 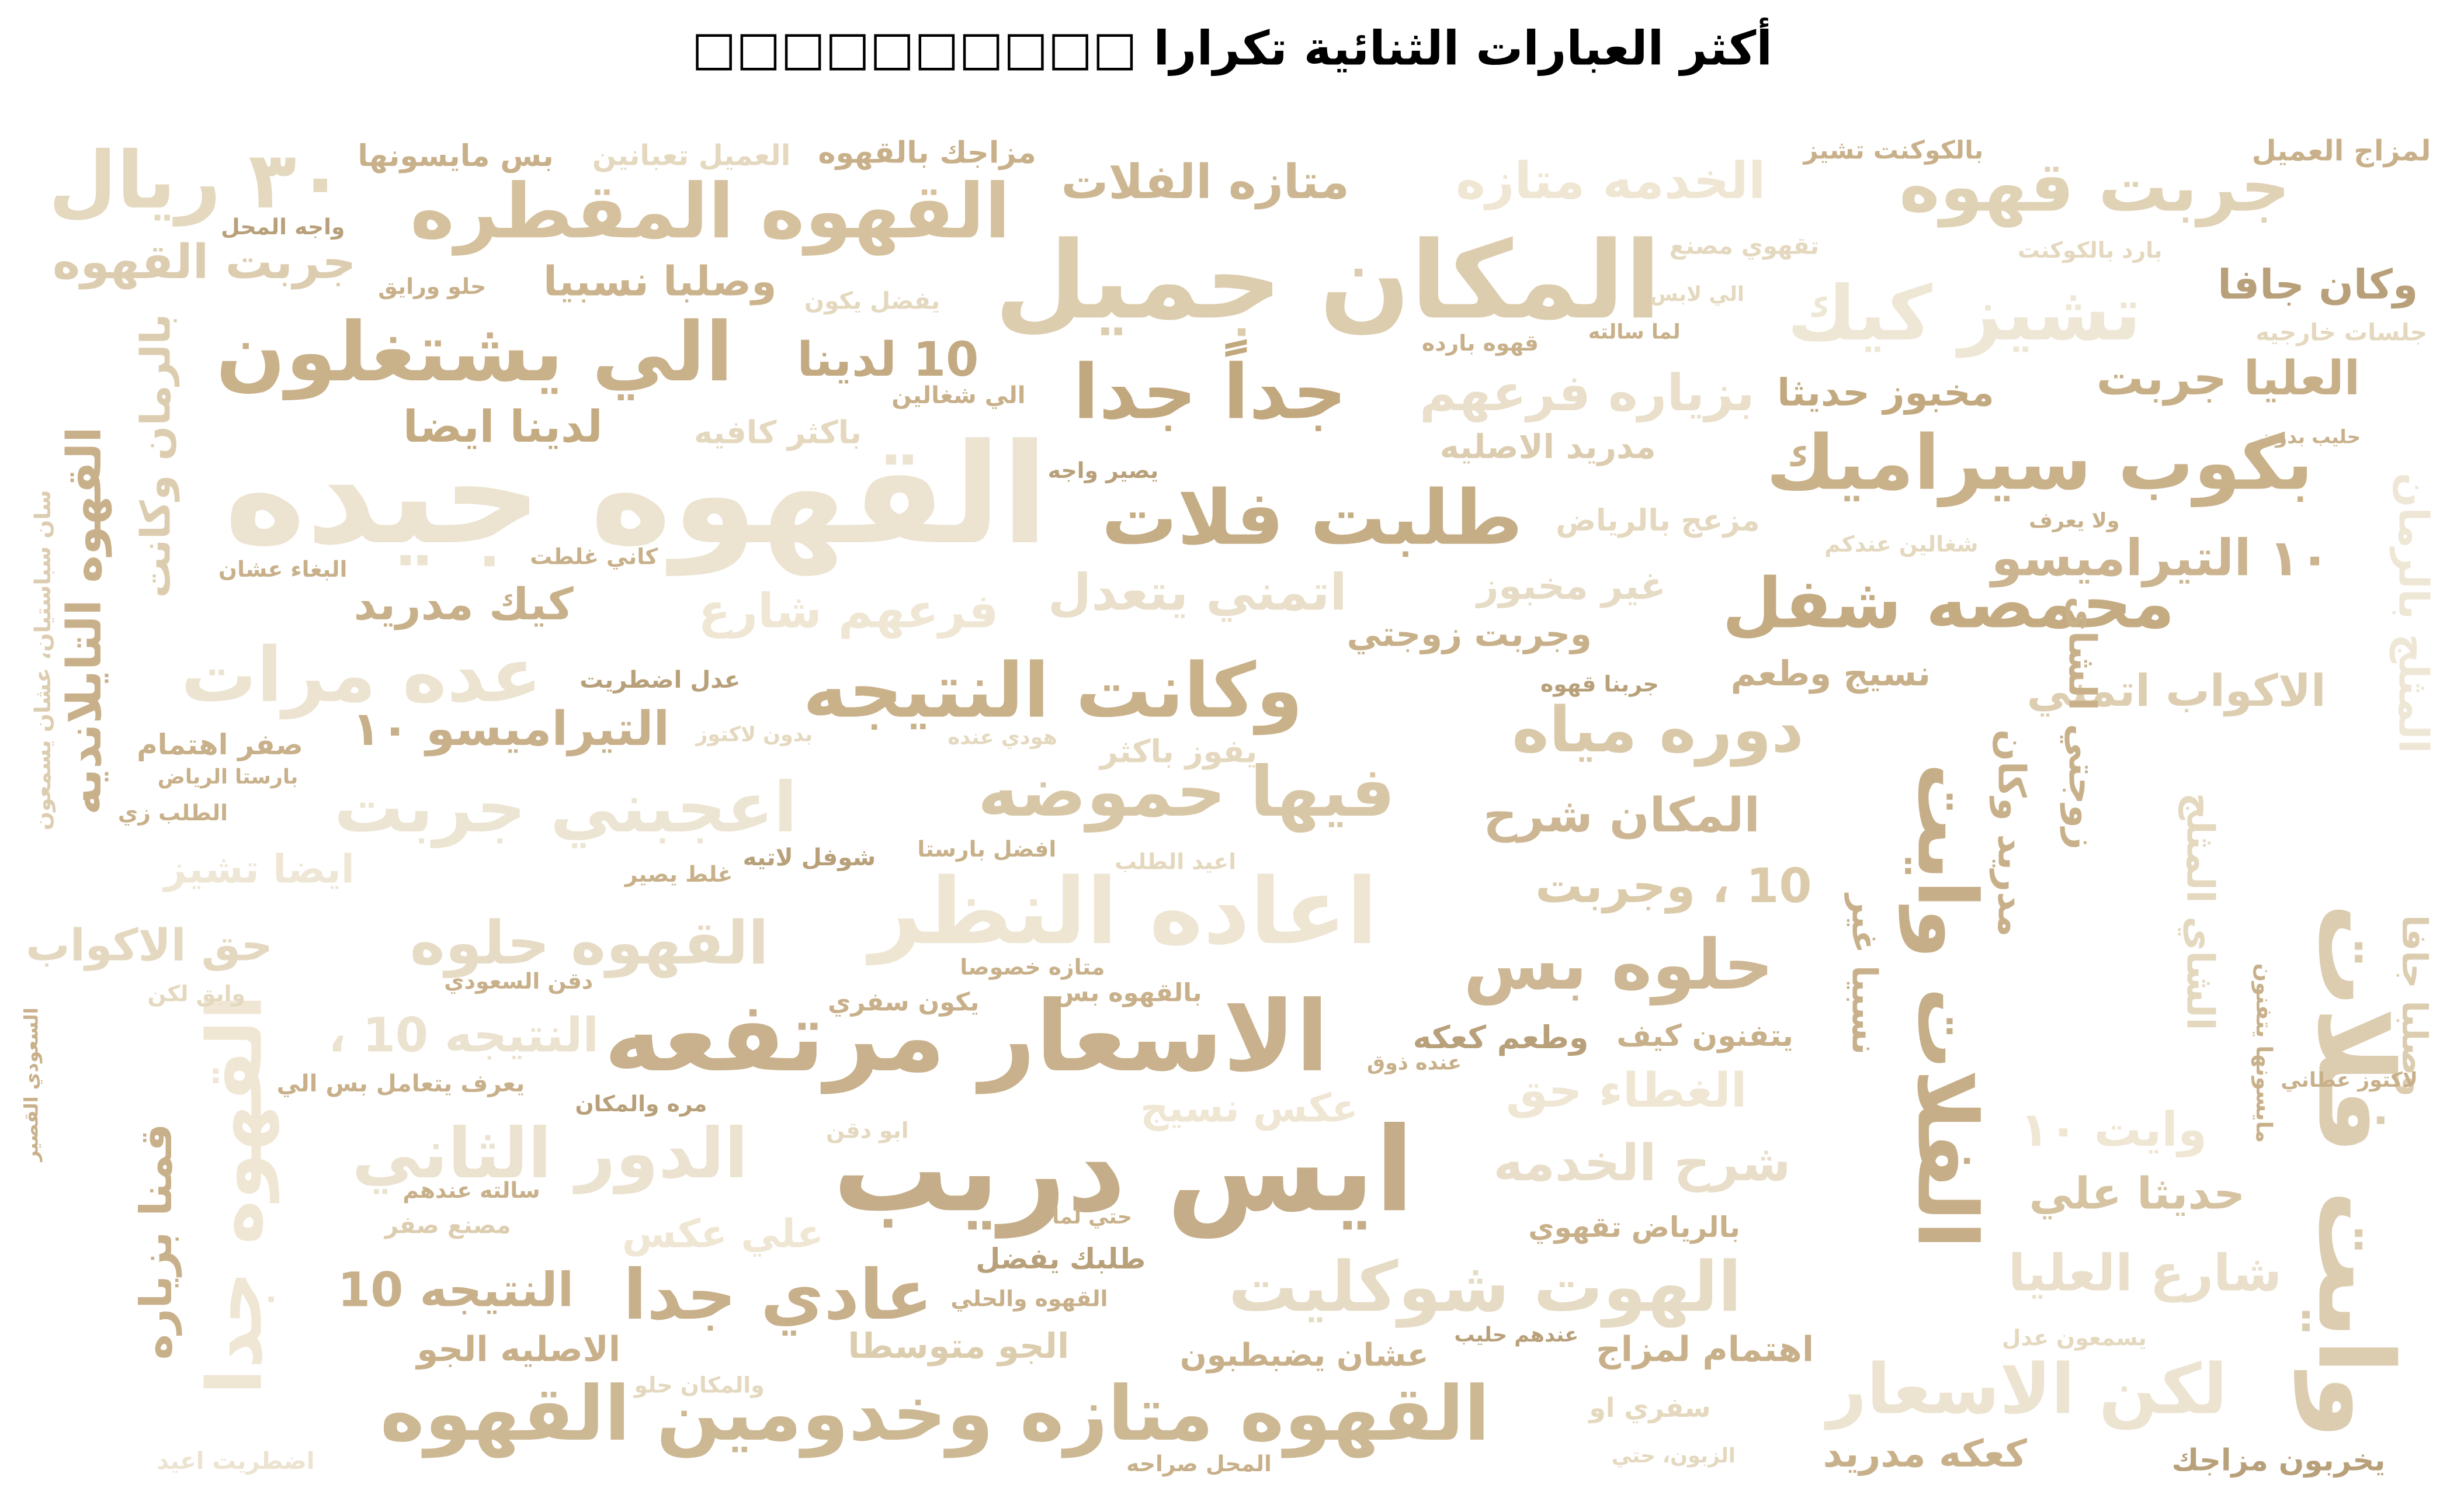 I want to click on word: الفلات وايت, so click(x=1945, y=1005).